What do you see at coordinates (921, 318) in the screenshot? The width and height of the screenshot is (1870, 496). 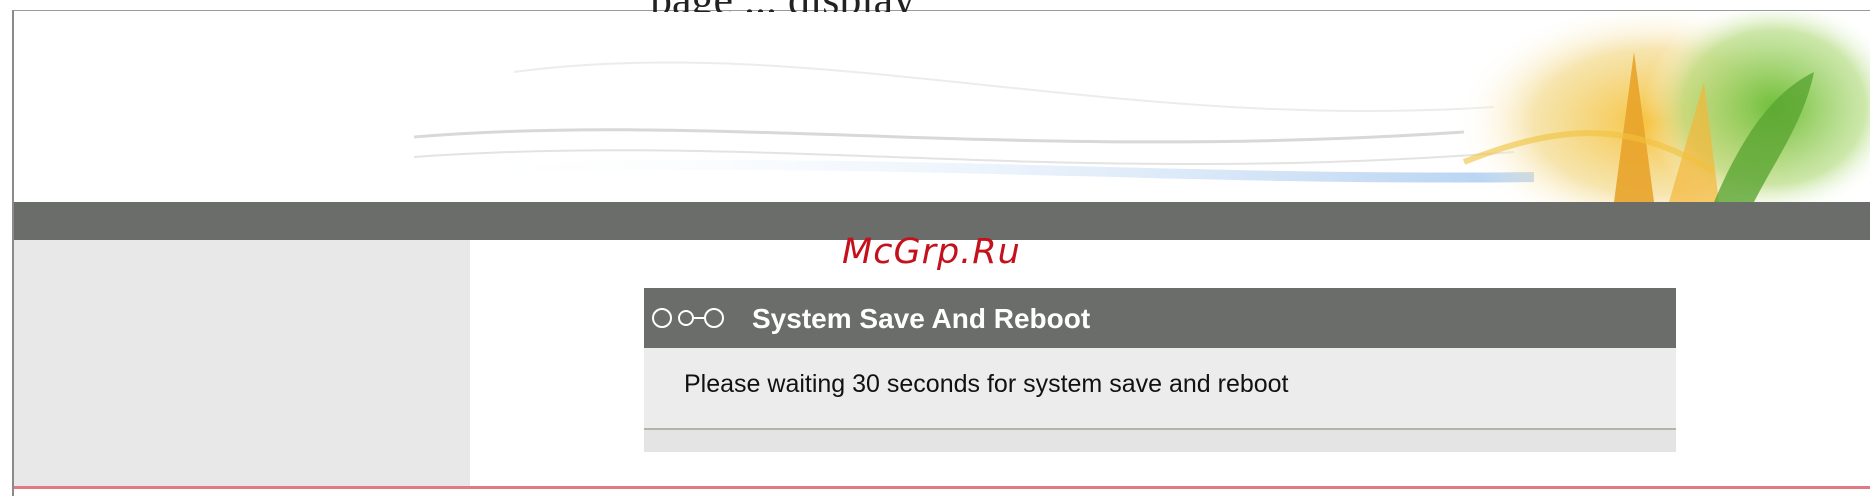 I see `panel-title: System Save And Reboot` at bounding box center [921, 318].